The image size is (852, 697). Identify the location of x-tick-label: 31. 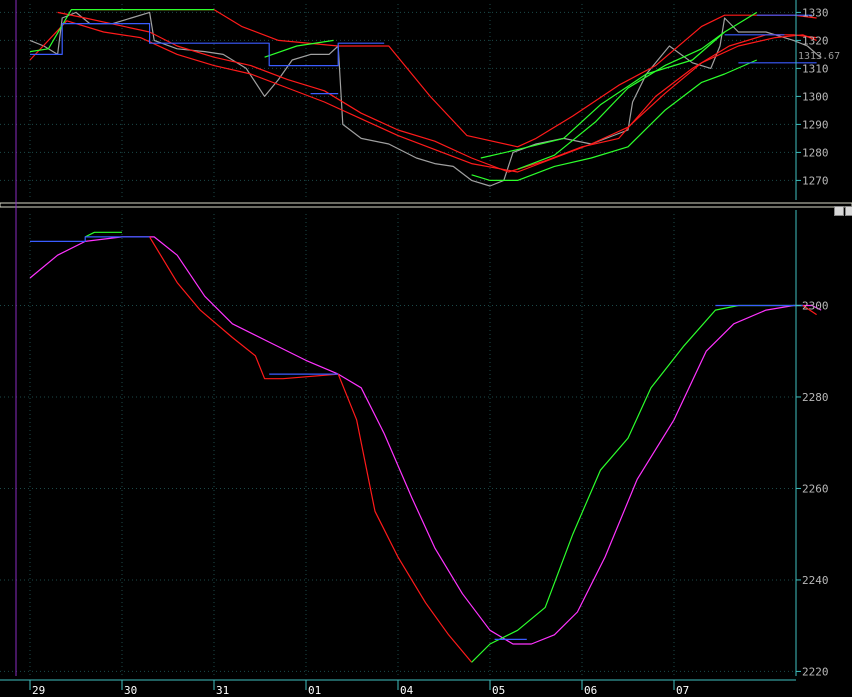
(222, 690).